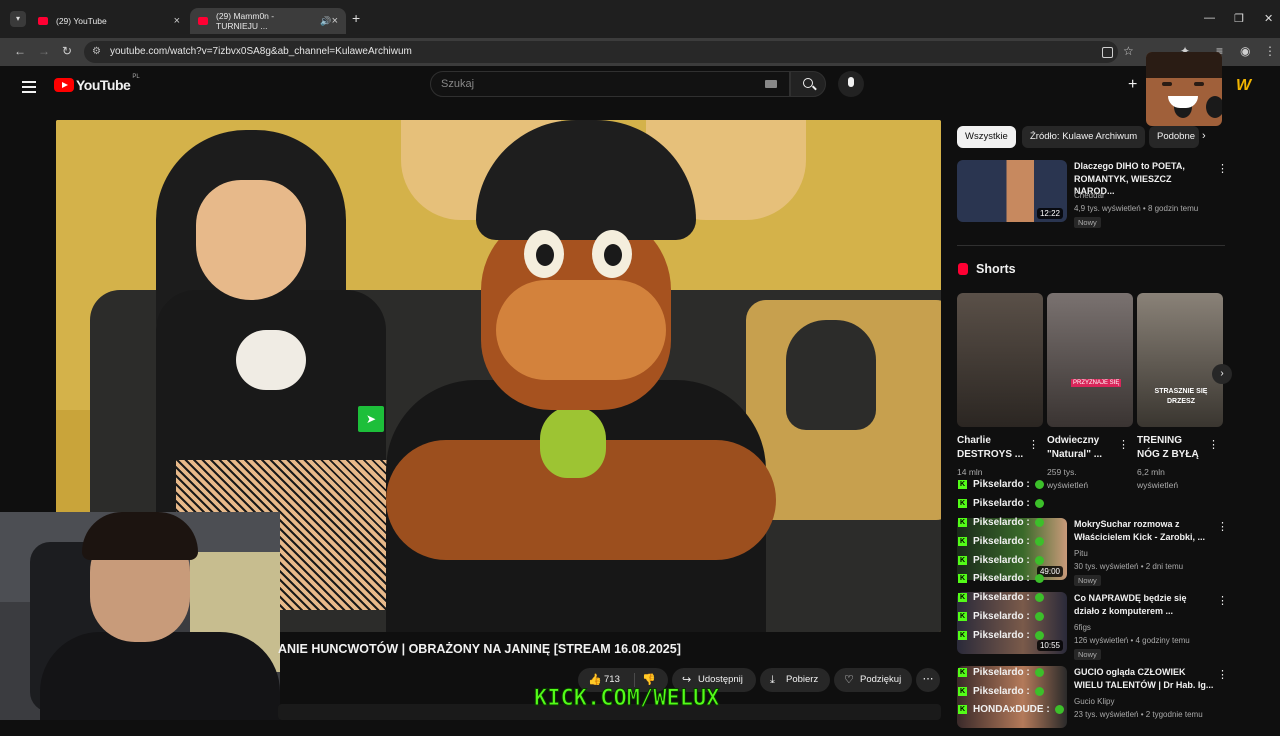 The width and height of the screenshot is (1280, 736). I want to click on hello-kitty-print, so click(271, 360).